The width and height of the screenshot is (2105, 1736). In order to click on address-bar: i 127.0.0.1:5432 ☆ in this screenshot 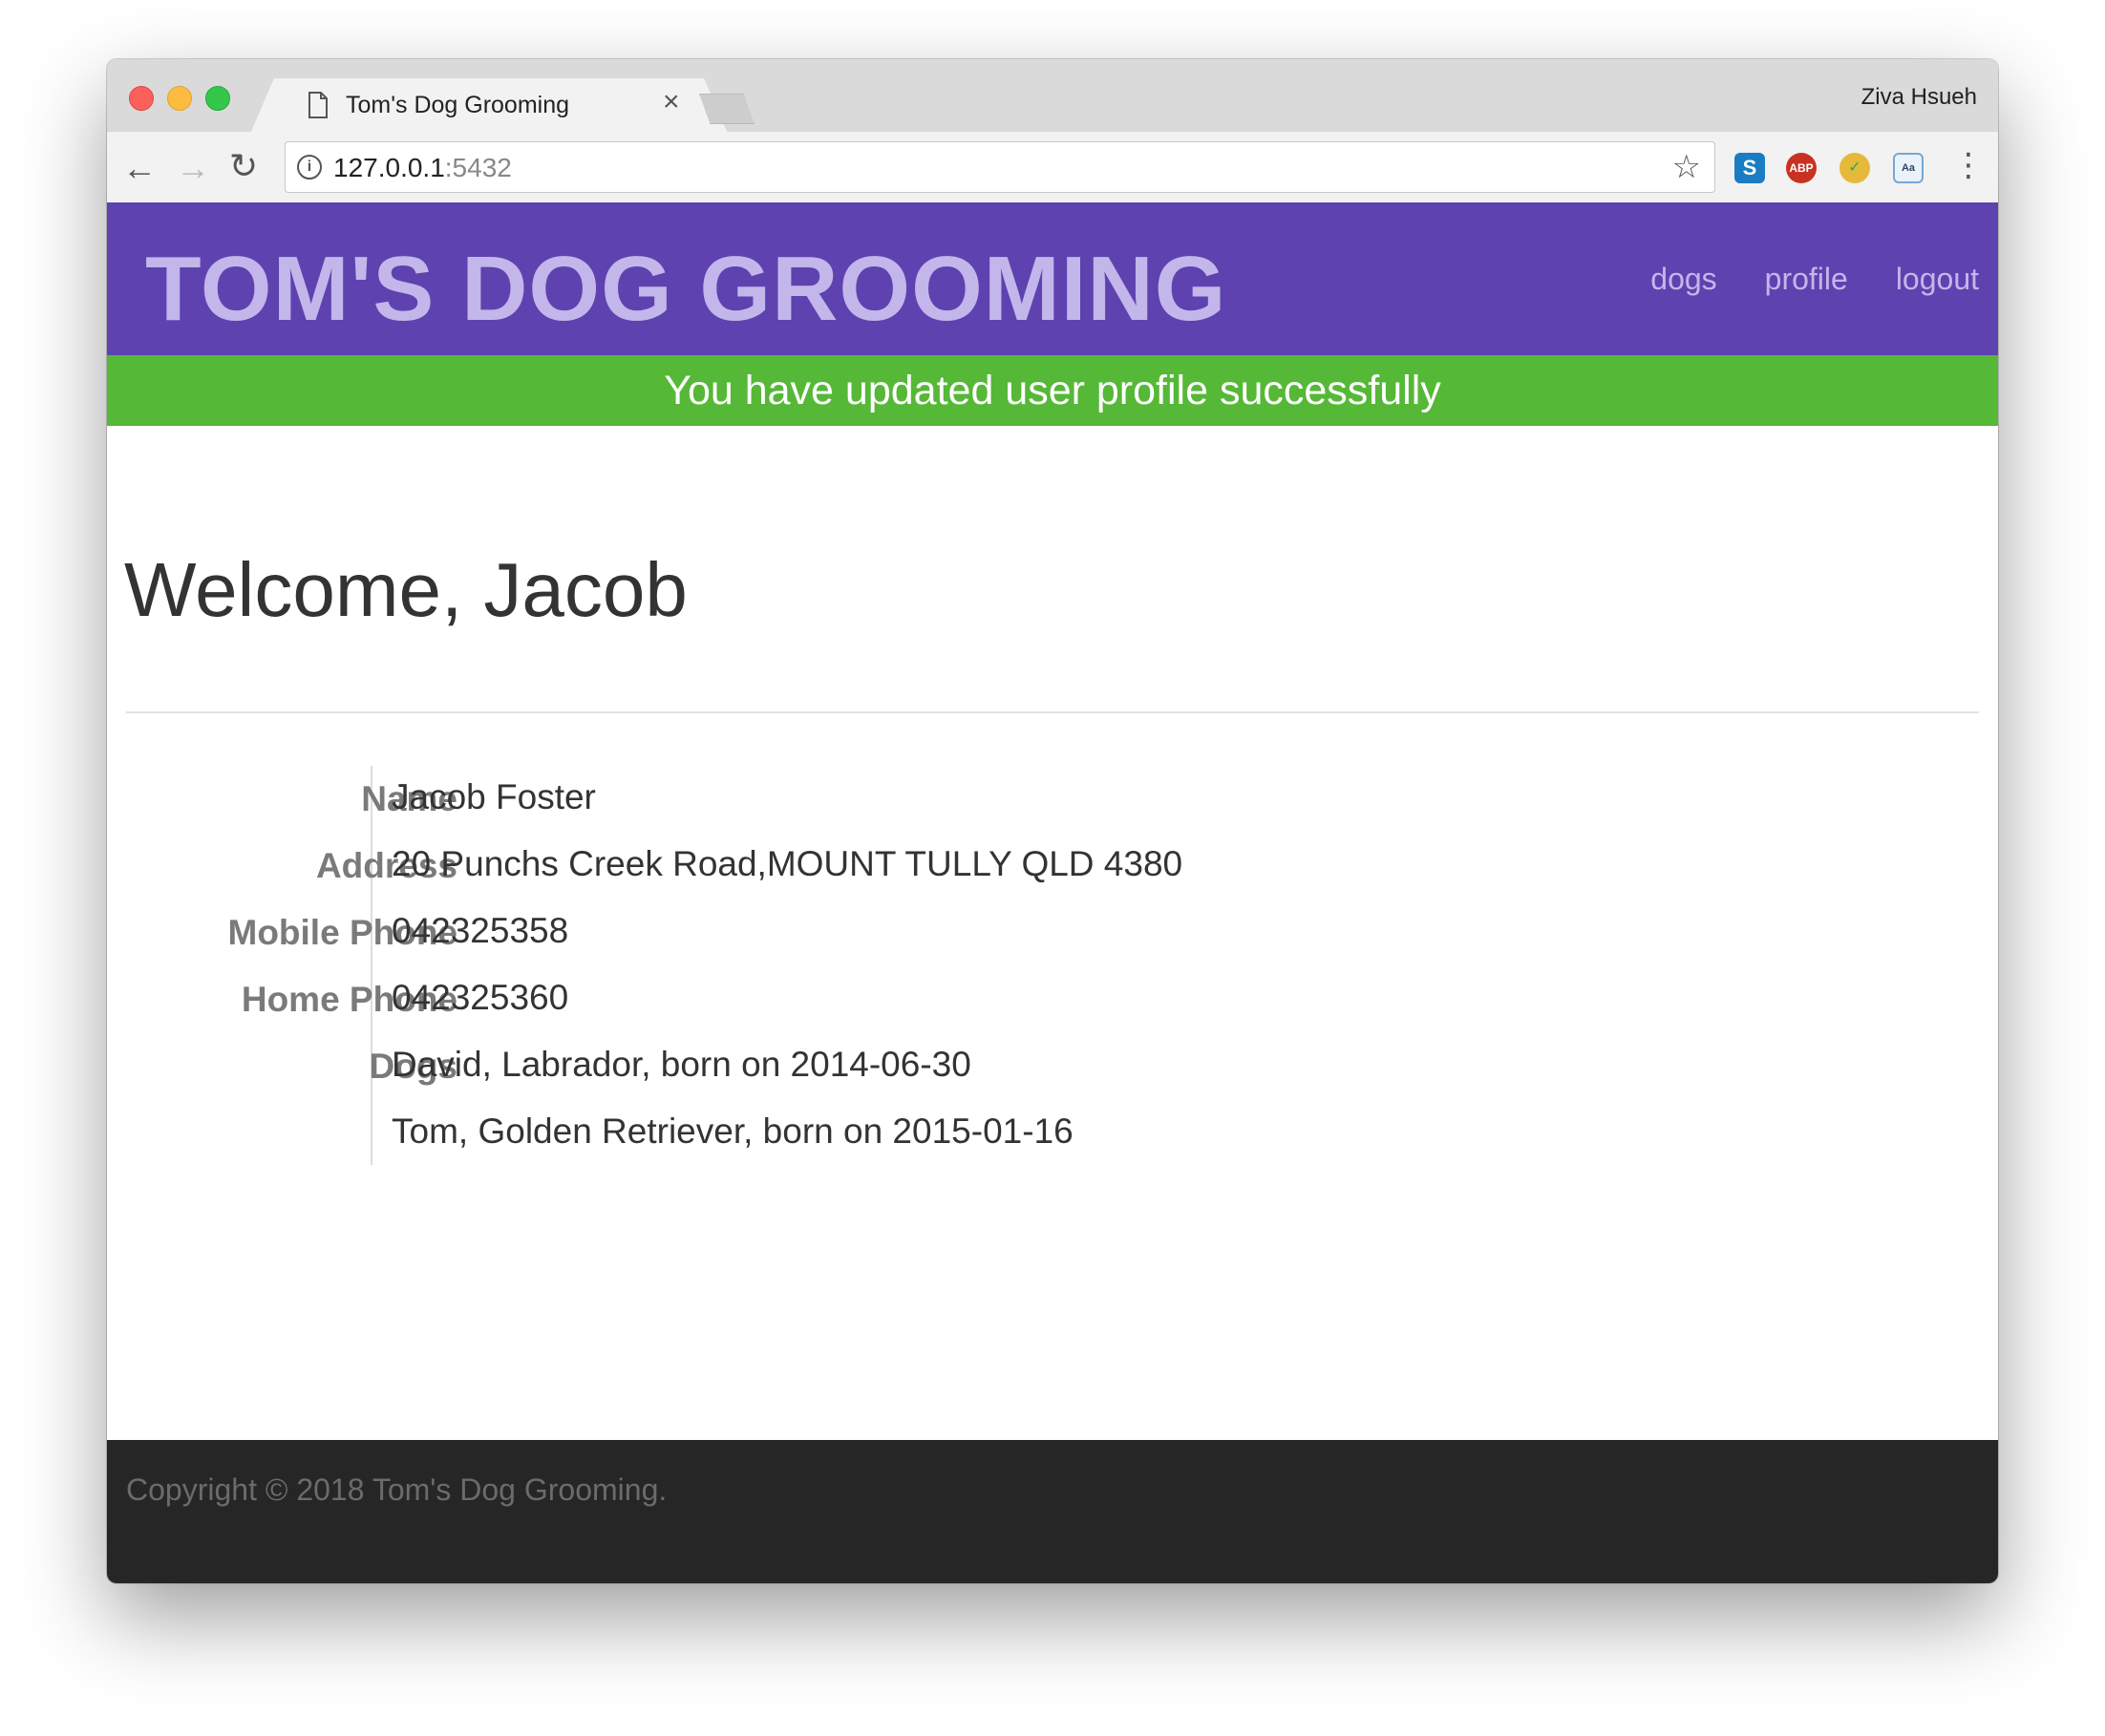, I will do `click(1000, 167)`.